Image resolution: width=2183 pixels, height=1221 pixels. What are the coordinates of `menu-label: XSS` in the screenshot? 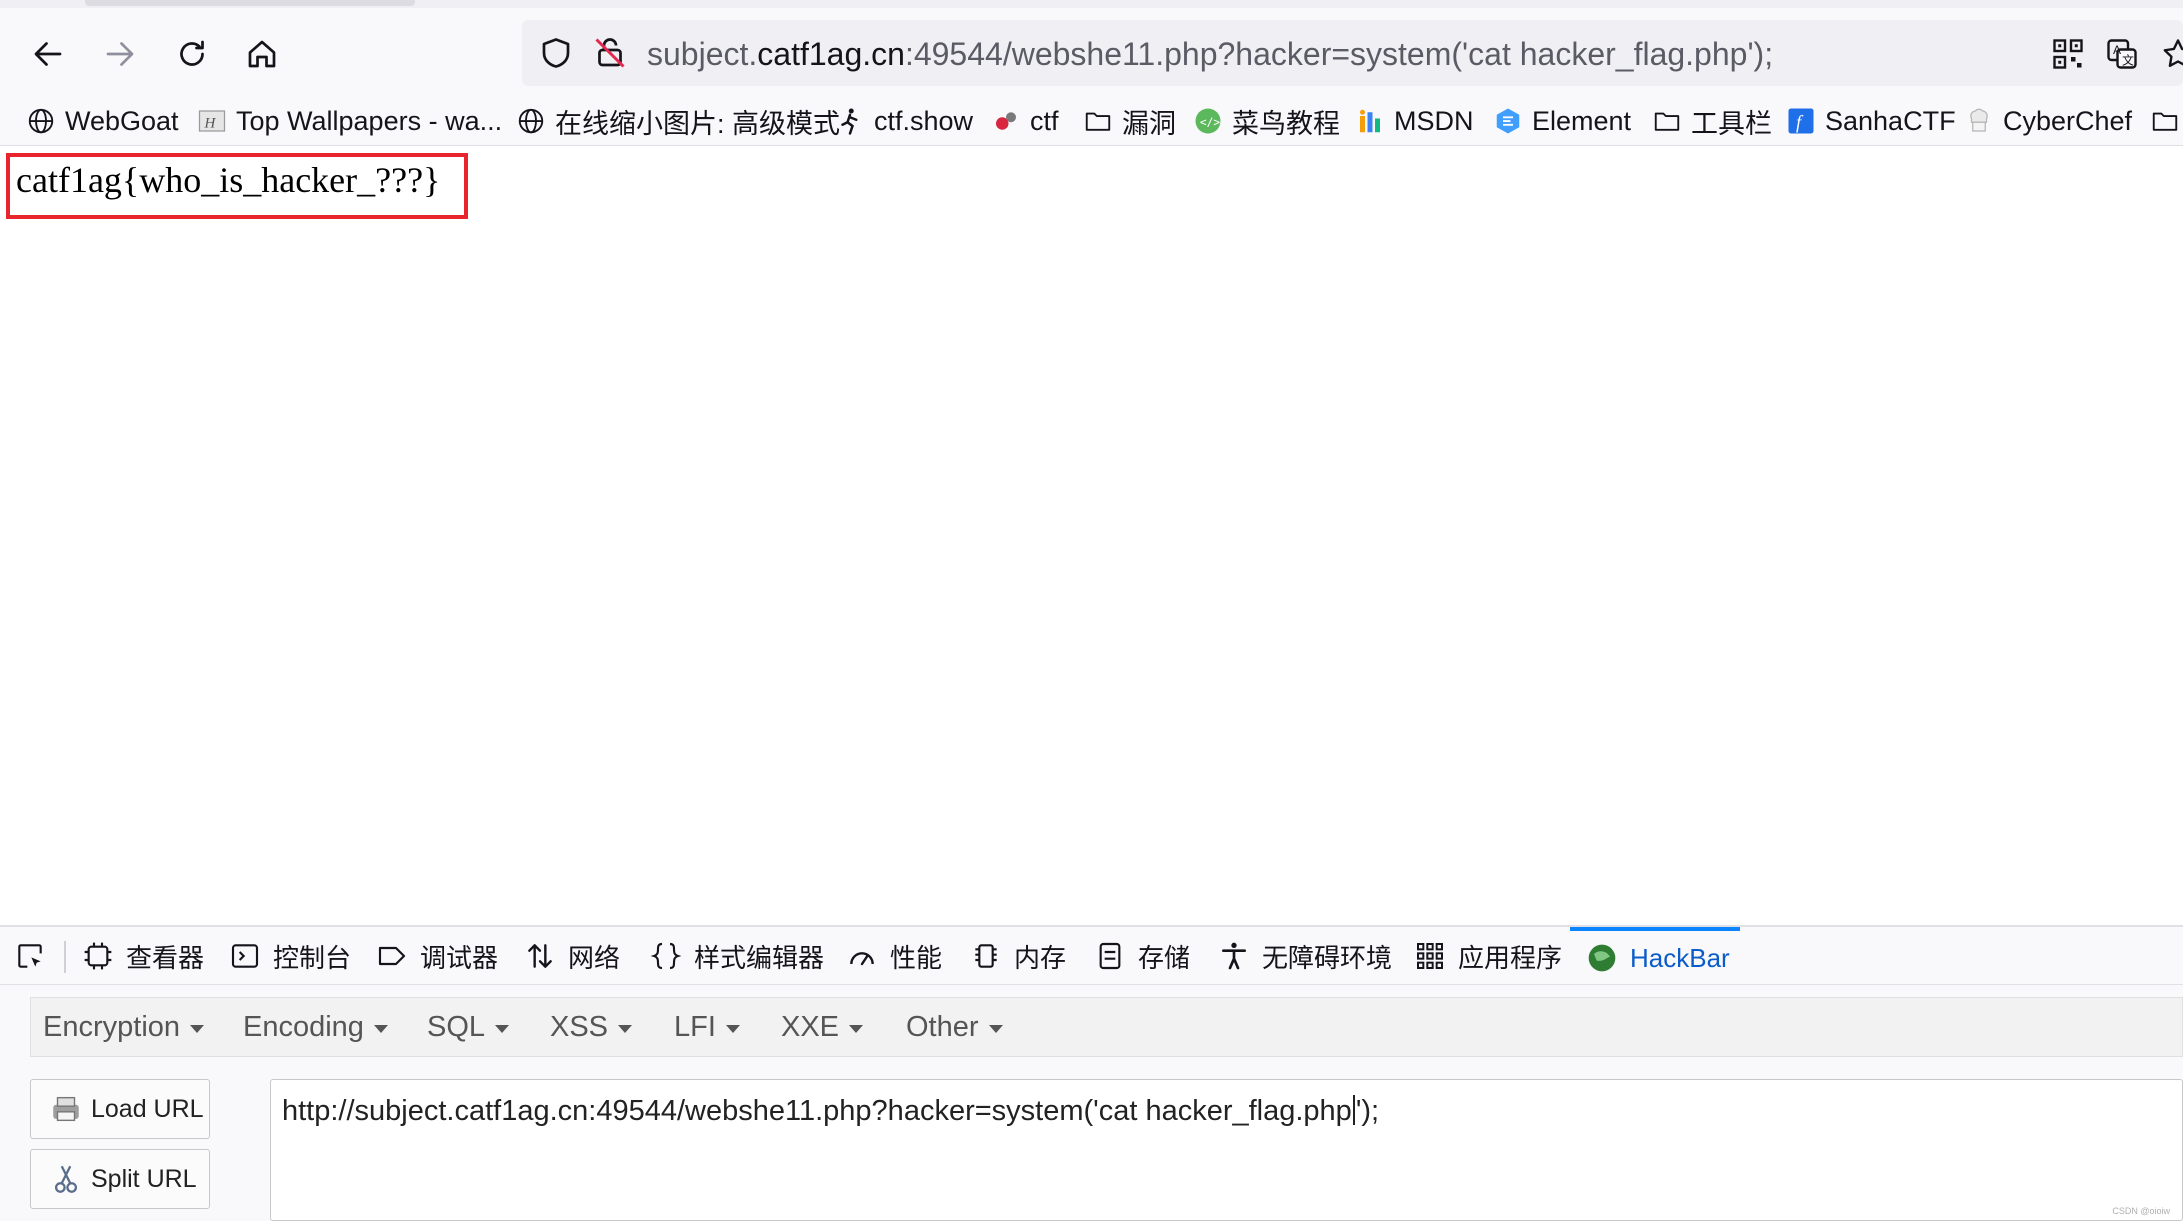 It's located at (579, 1026).